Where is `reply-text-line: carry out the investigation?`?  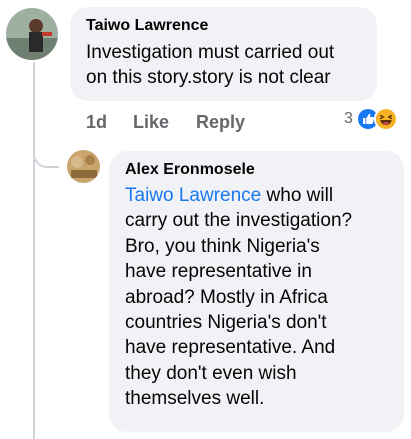 reply-text-line: carry out the investigation? is located at coordinates (239, 221).